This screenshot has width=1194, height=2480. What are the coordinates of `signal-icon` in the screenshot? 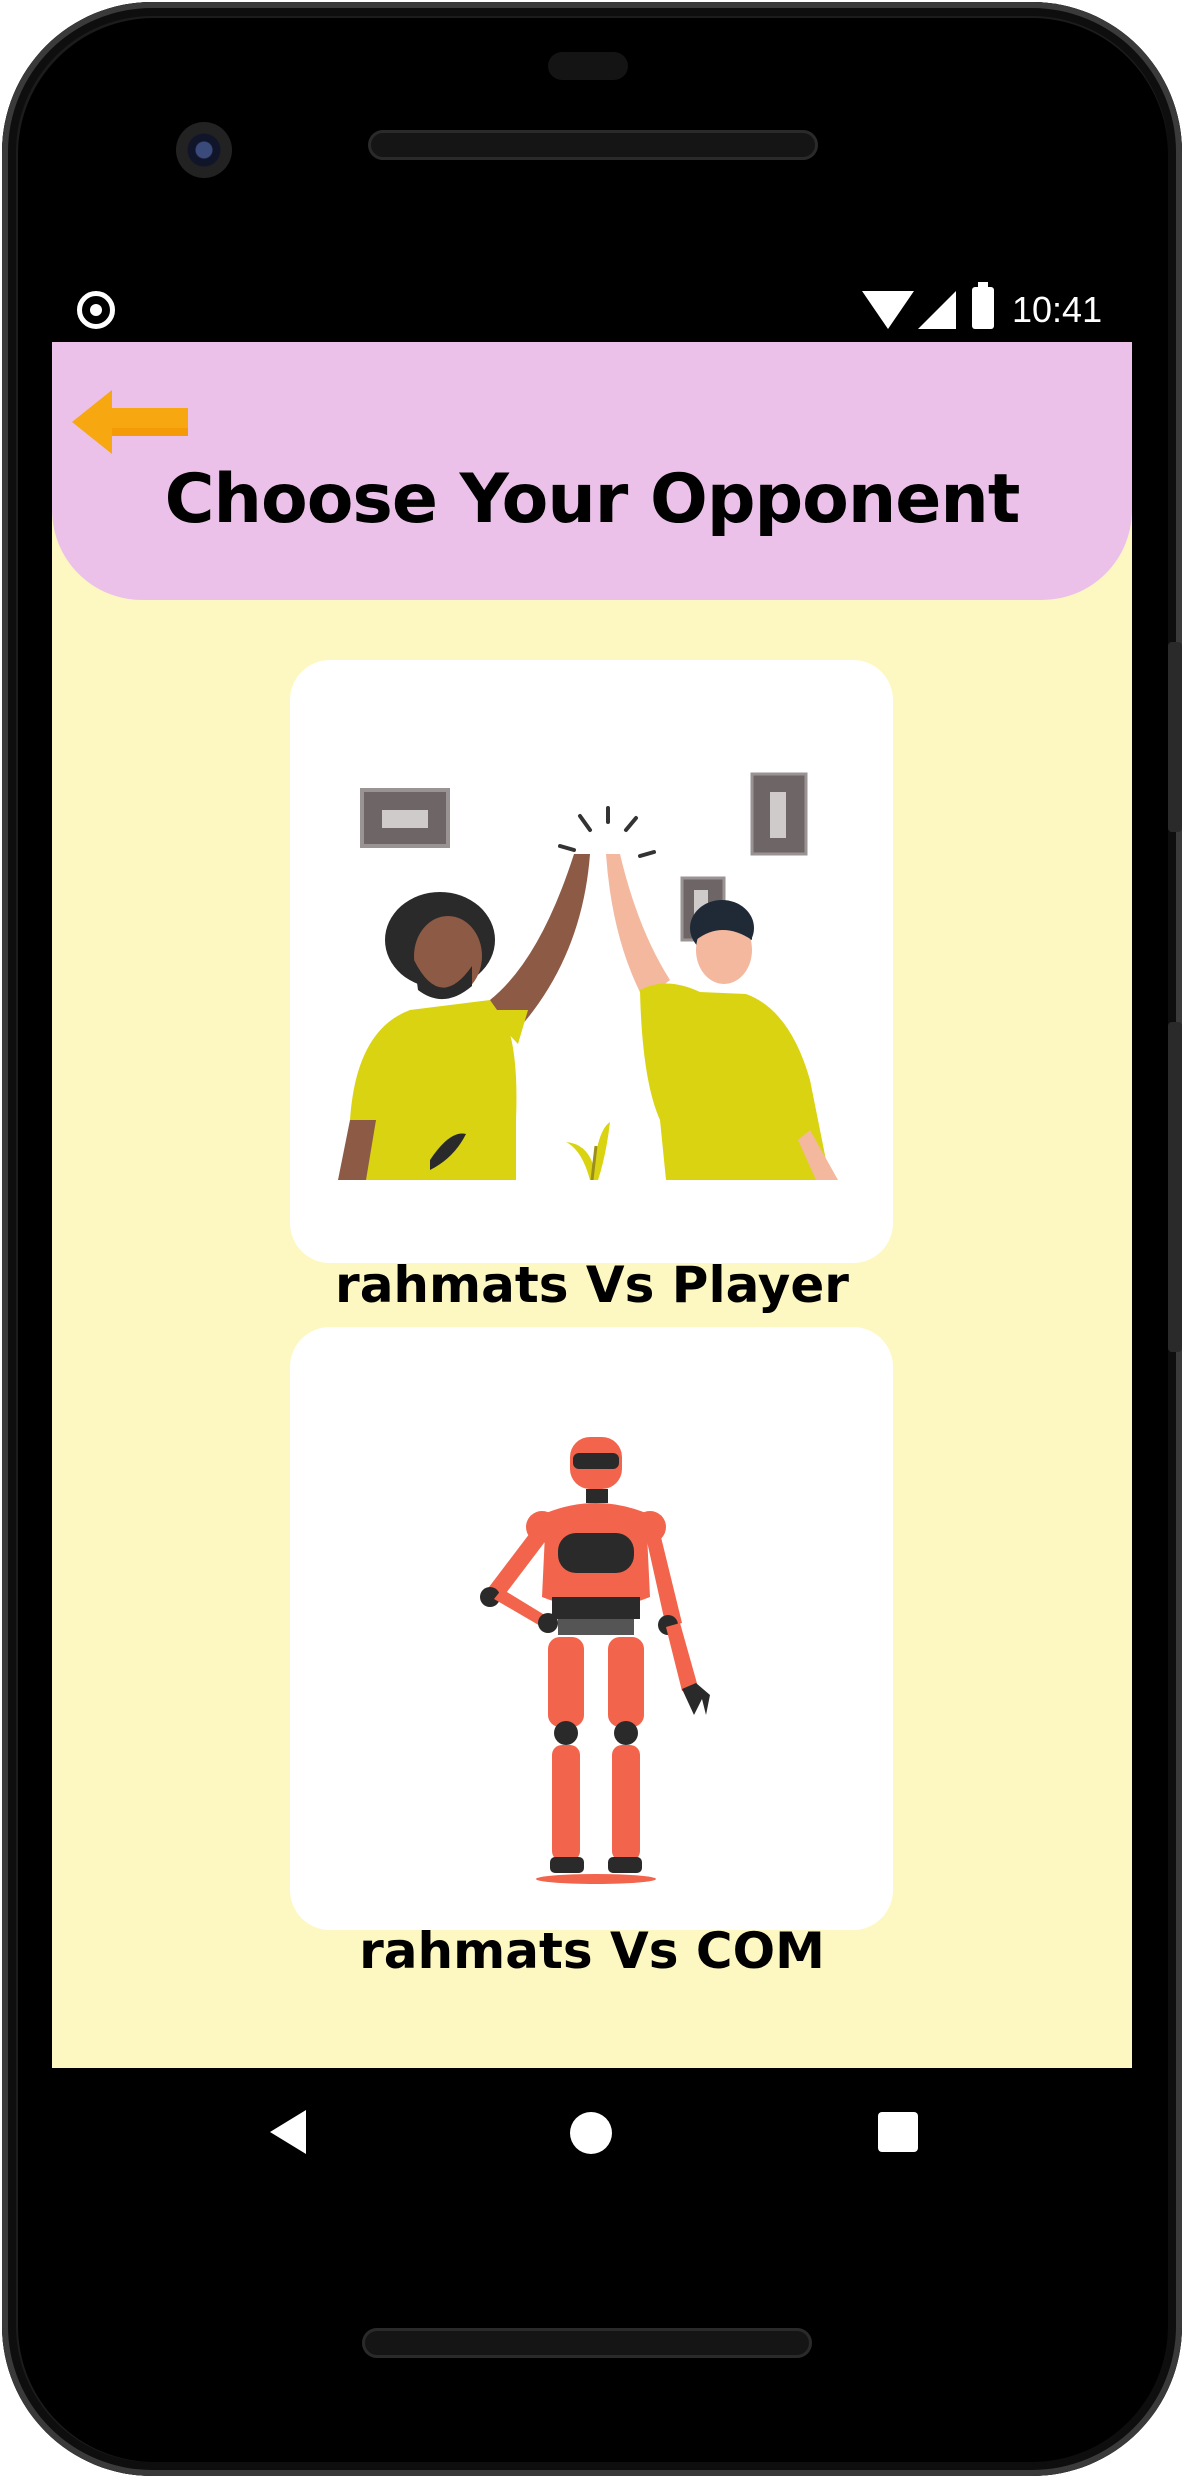 It's located at (937, 310).